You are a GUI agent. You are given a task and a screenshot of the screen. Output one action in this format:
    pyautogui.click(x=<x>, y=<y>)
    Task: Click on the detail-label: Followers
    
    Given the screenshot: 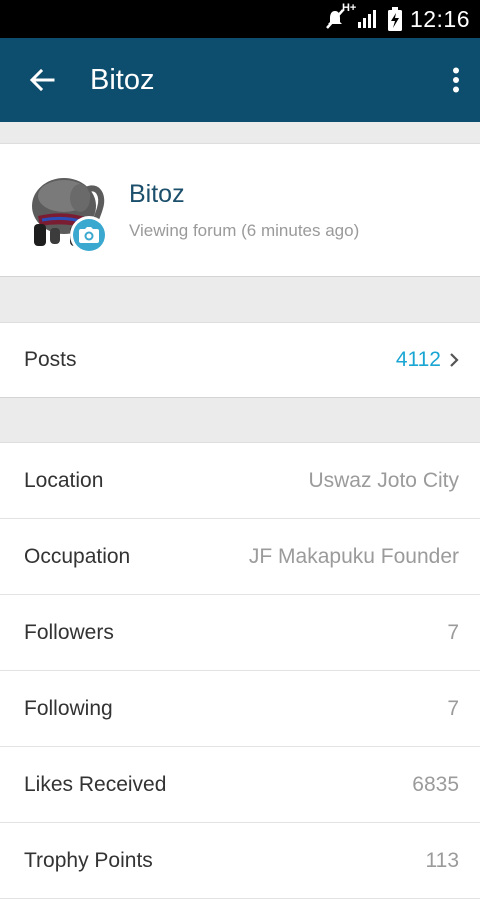 What is the action you would take?
    pyautogui.click(x=69, y=632)
    